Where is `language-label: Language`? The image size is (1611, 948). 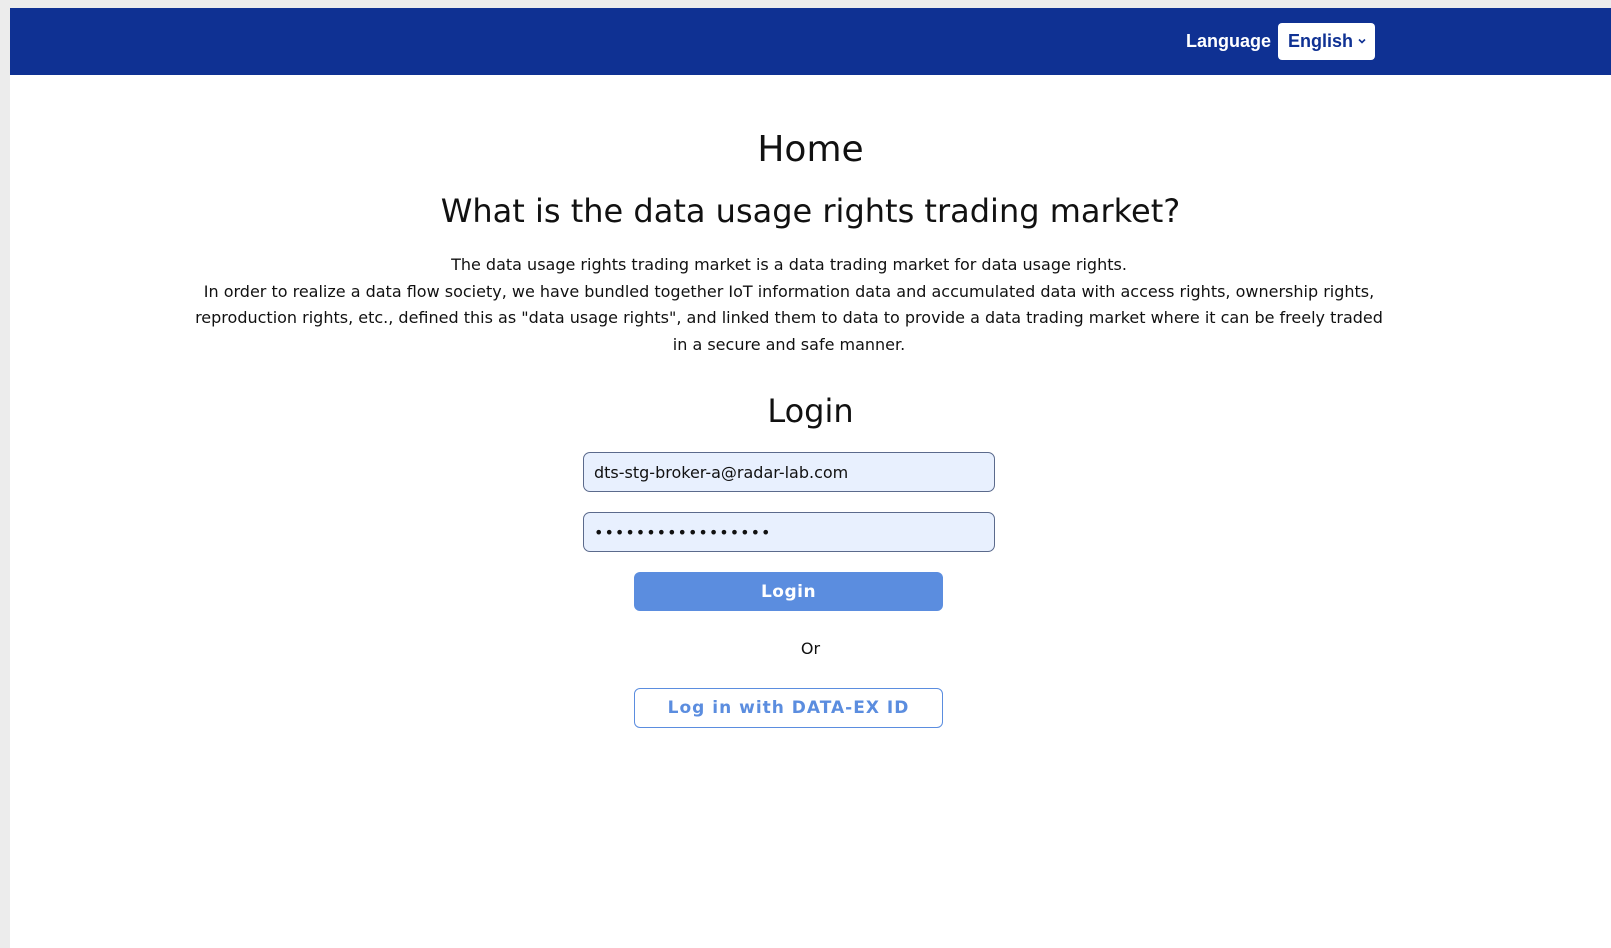
language-label: Language is located at coordinates (1229, 41).